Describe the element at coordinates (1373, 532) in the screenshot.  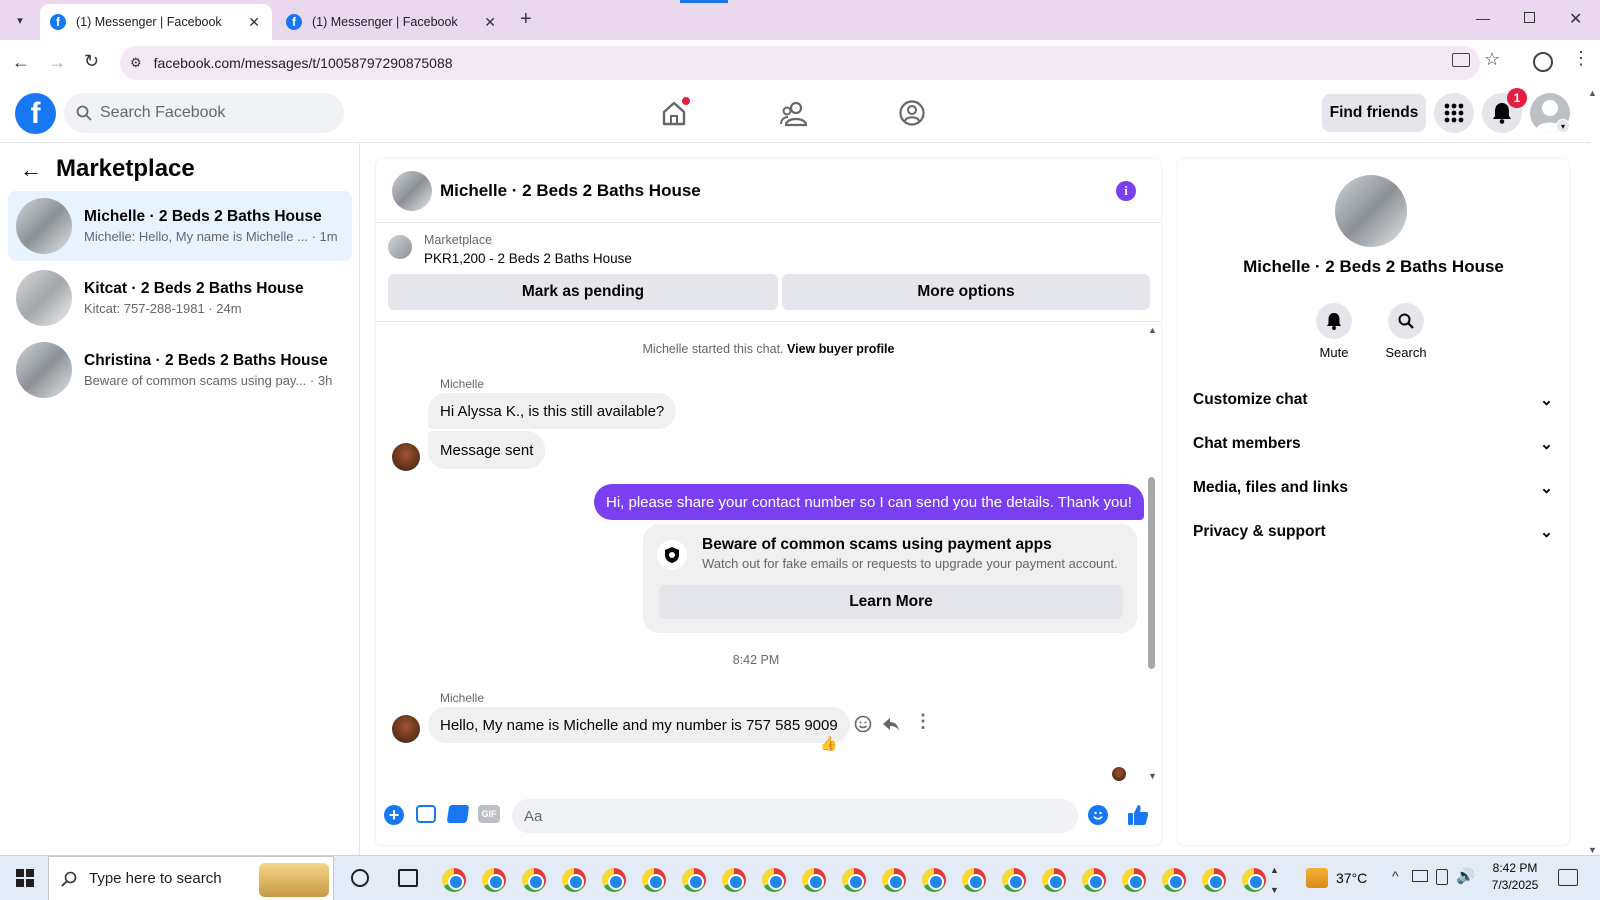
I see `privacy-support-row: Privacy & support ⌄` at that location.